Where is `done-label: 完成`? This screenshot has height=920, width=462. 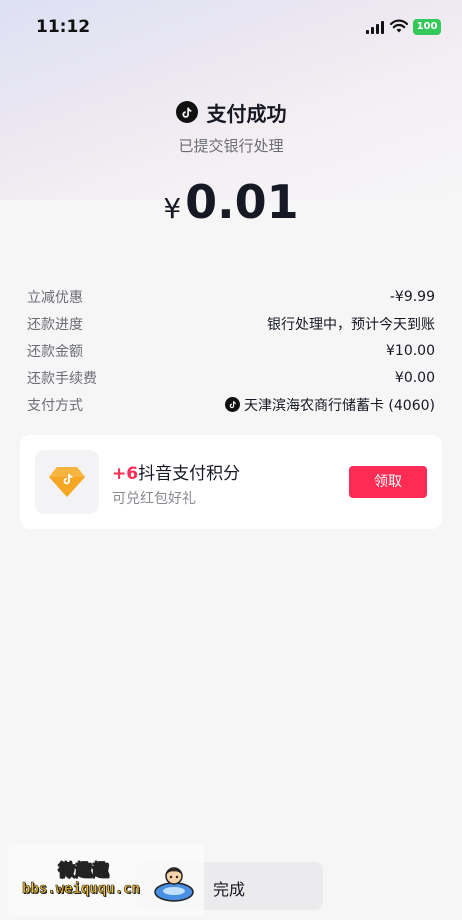
done-label: 完成 is located at coordinates (229, 889).